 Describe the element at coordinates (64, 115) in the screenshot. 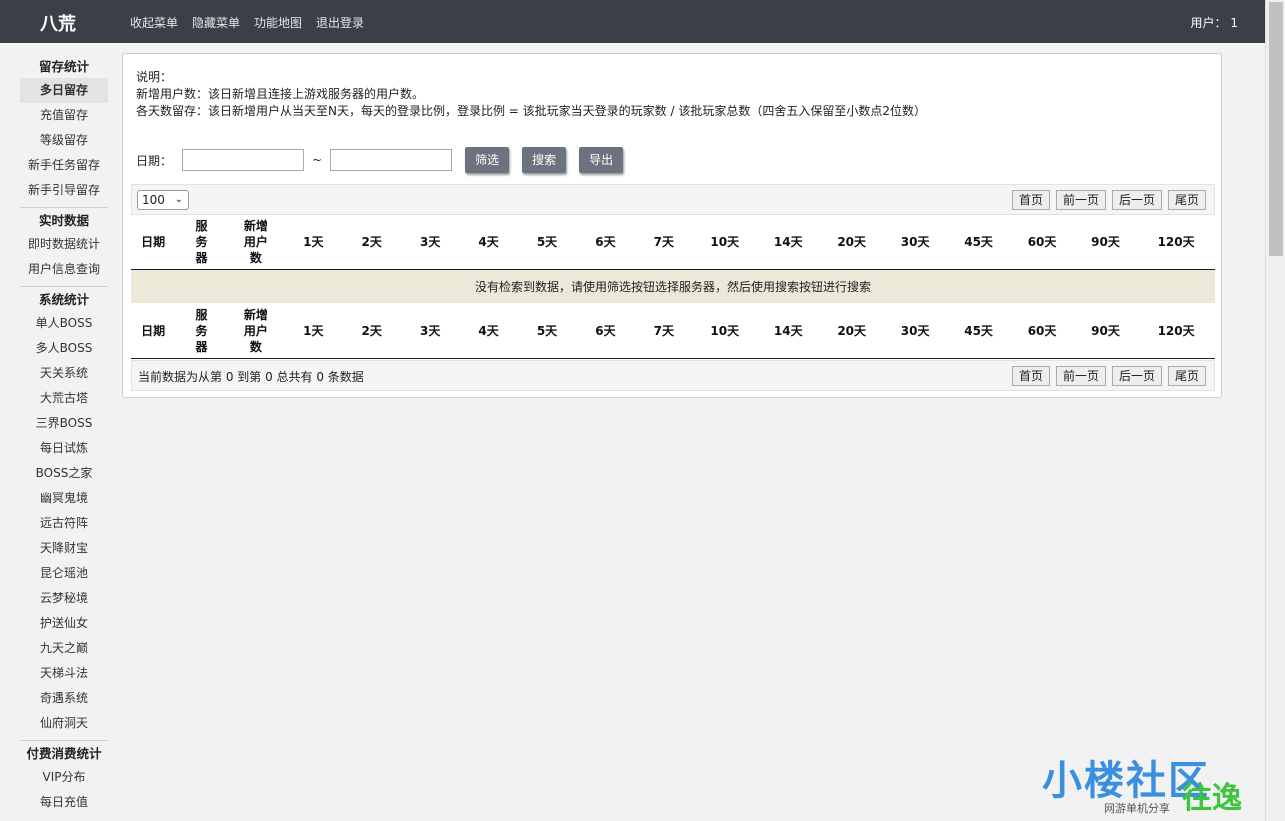

I see `sidebar-item: 充值留存` at that location.